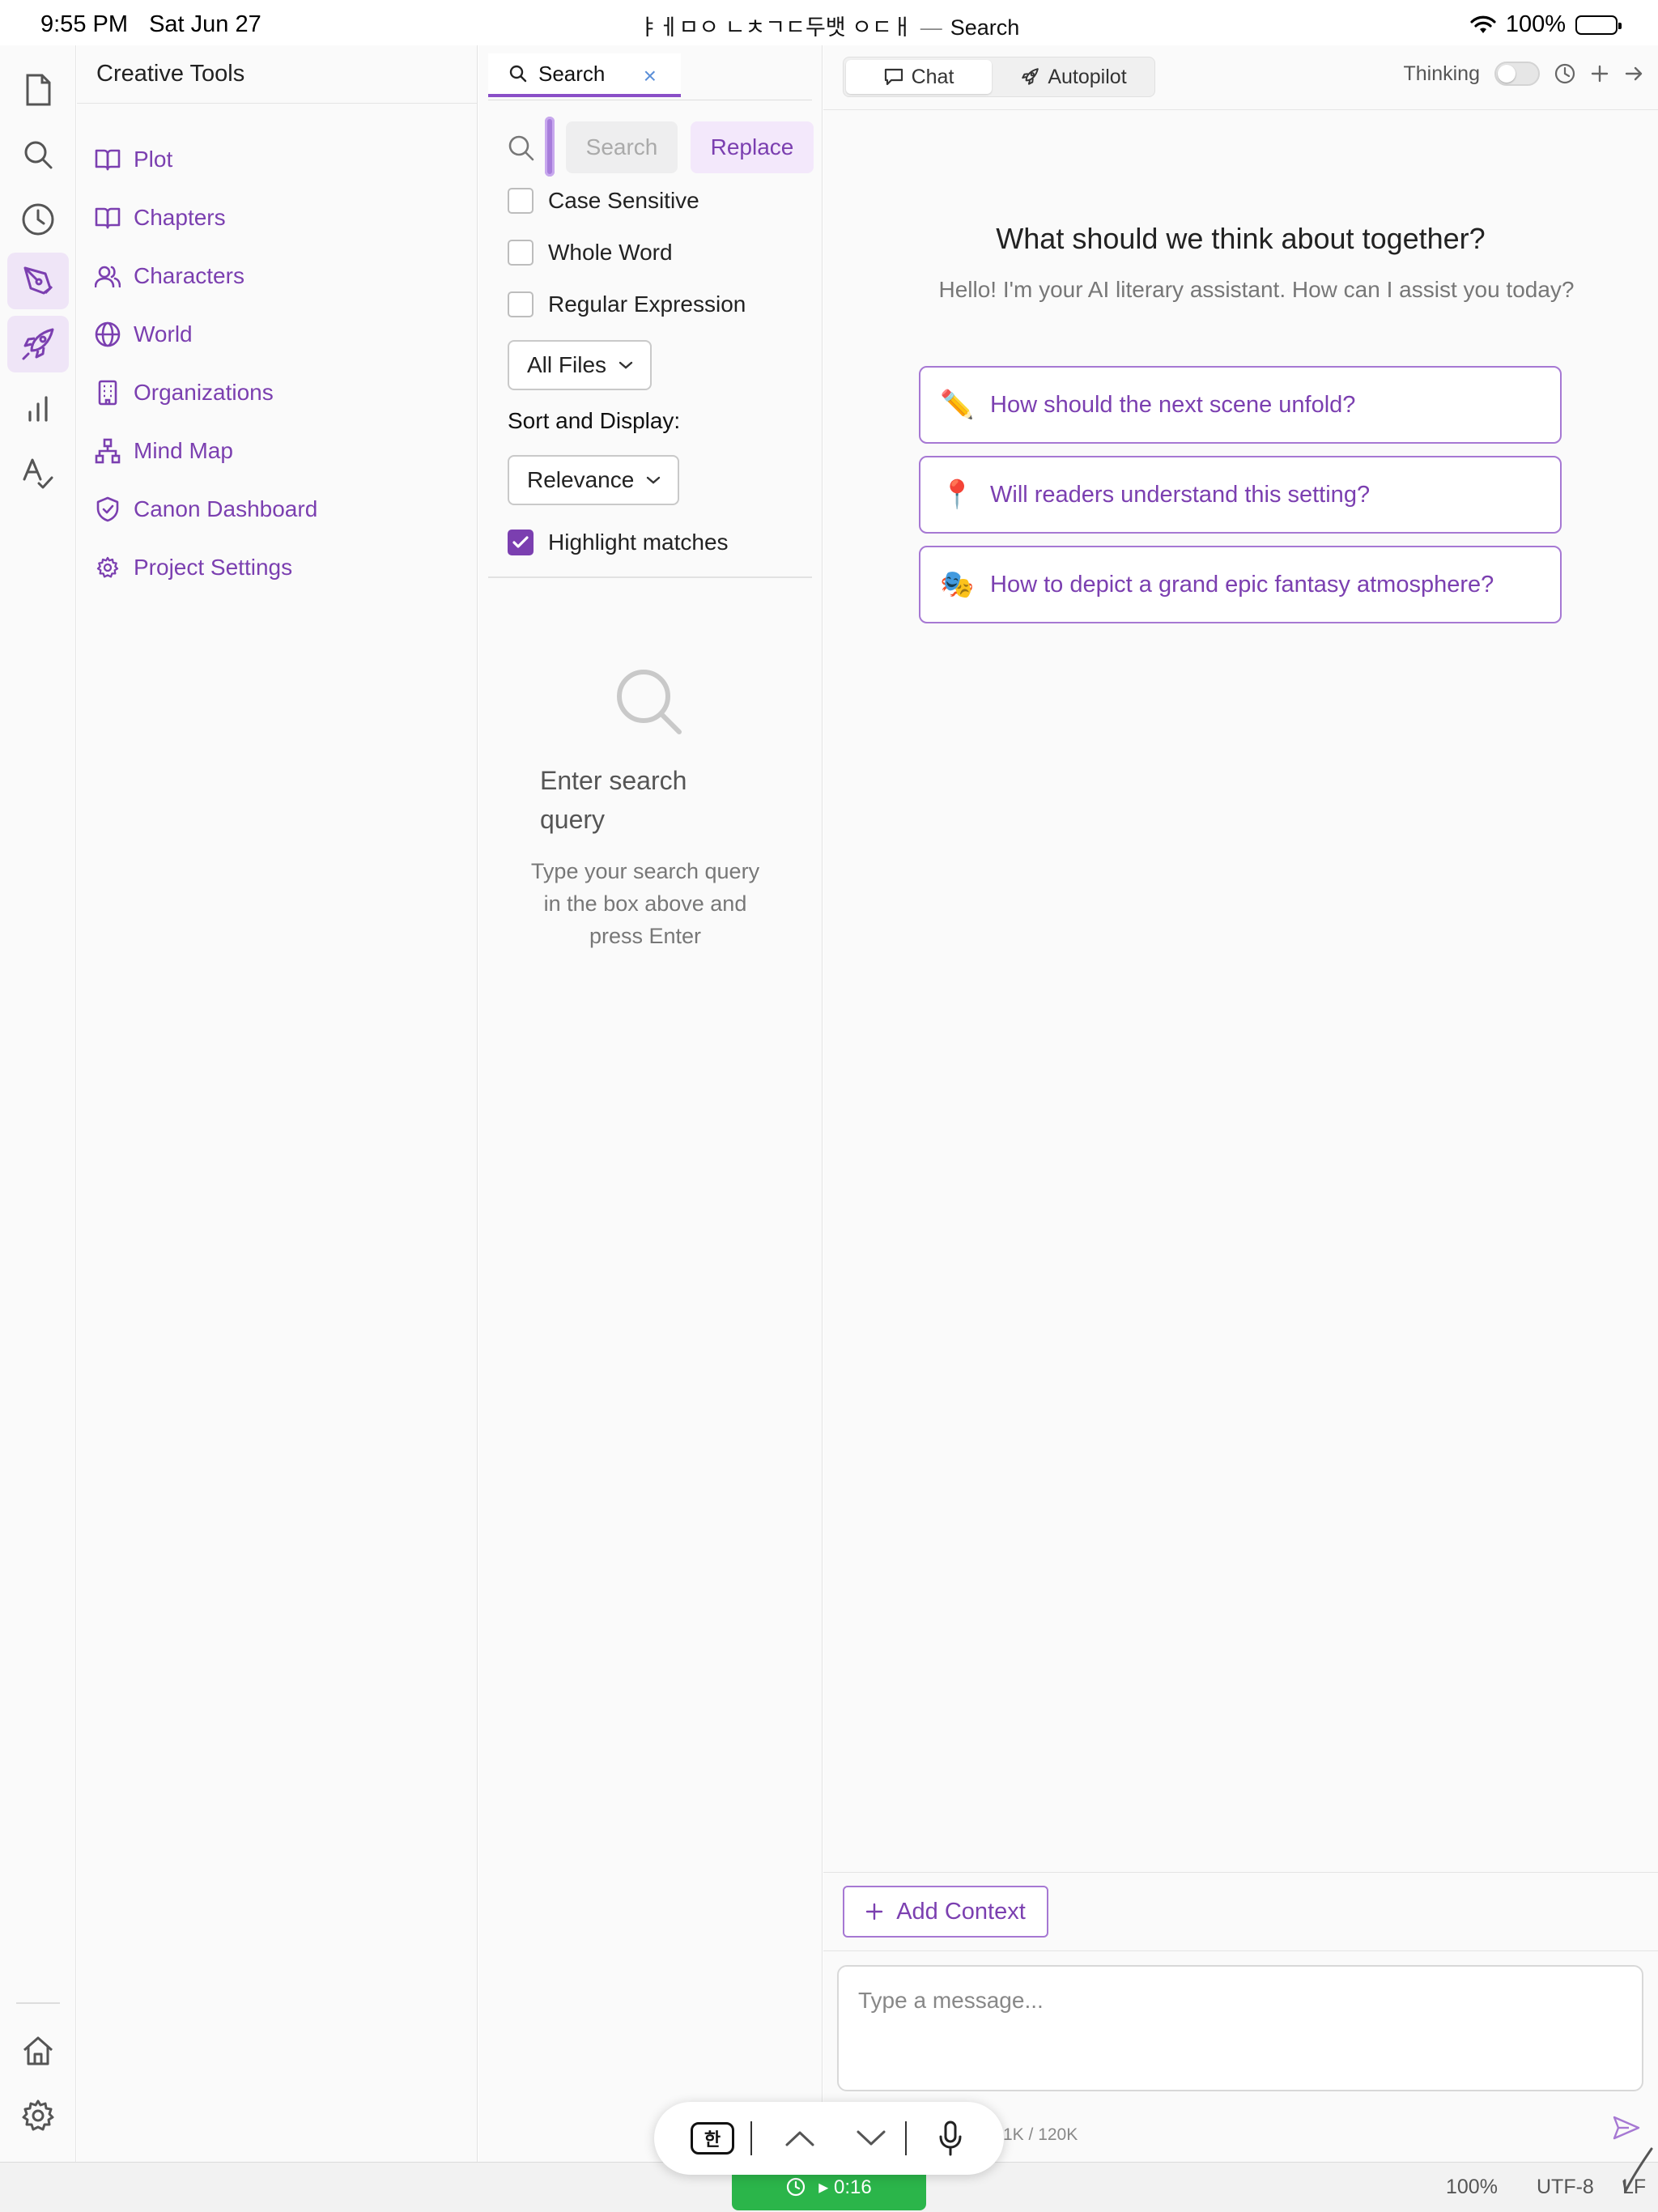 The width and height of the screenshot is (1658, 2212). I want to click on scribble-pencil-icon, so click(1638, 2170).